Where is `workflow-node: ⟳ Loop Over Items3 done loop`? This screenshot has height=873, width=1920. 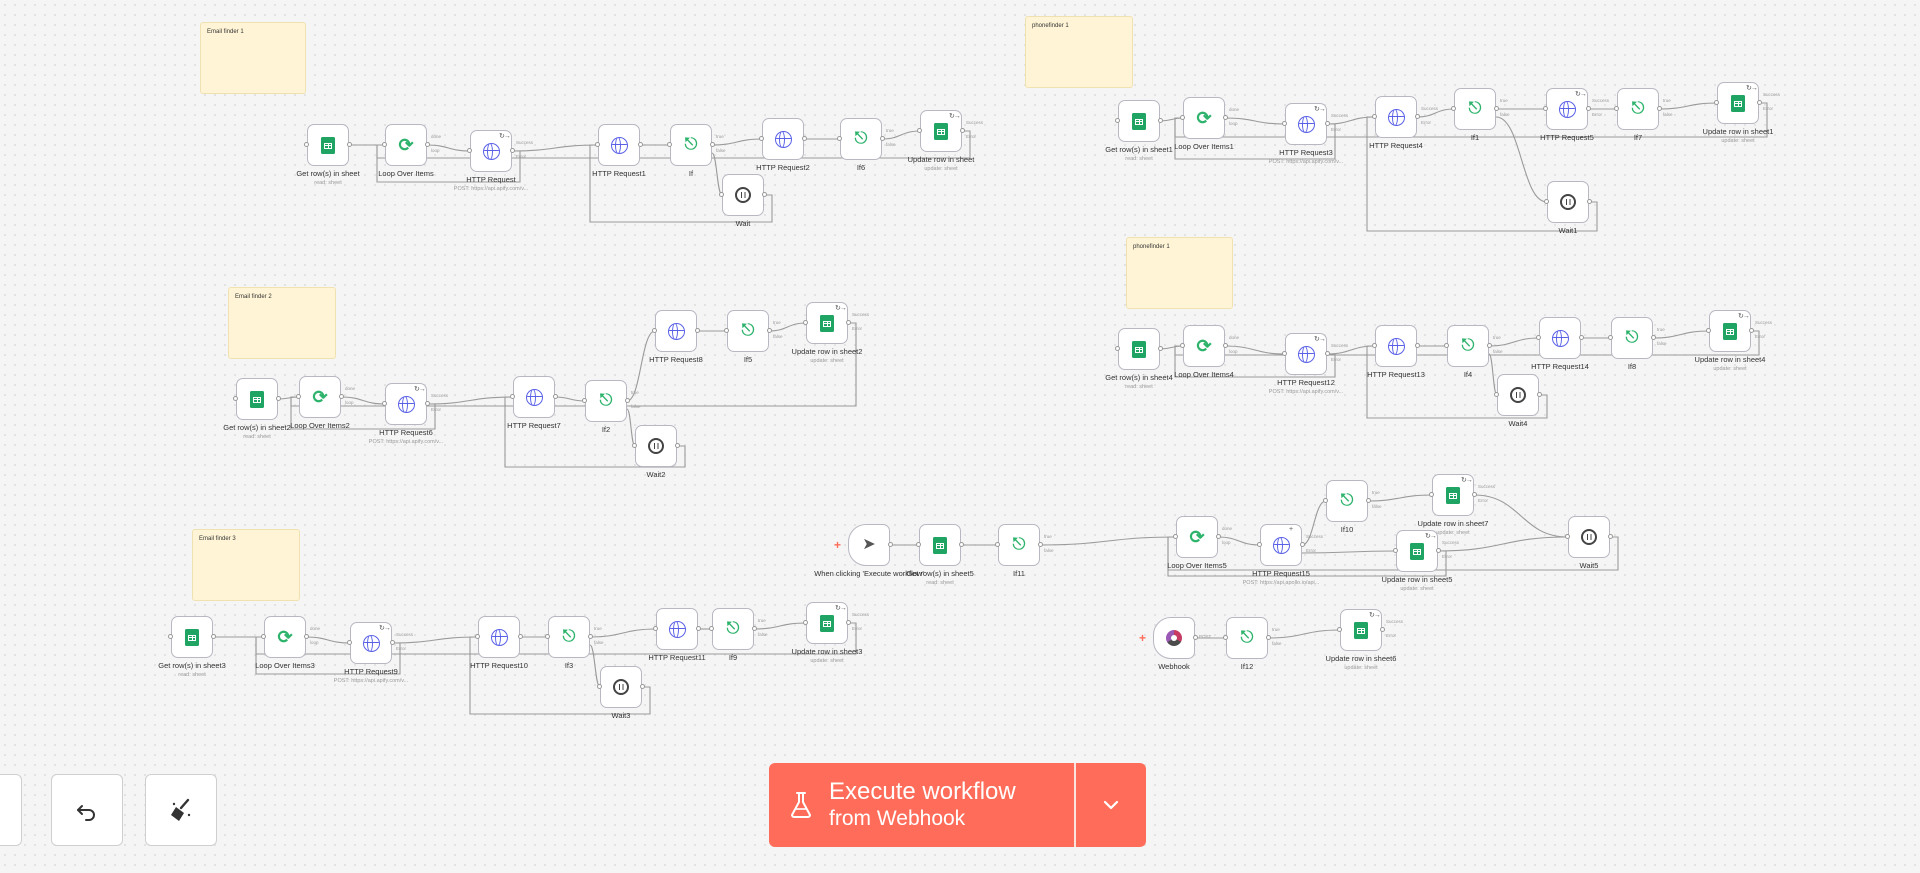
workflow-node: ⟳ Loop Over Items3 done loop is located at coordinates (287, 643).